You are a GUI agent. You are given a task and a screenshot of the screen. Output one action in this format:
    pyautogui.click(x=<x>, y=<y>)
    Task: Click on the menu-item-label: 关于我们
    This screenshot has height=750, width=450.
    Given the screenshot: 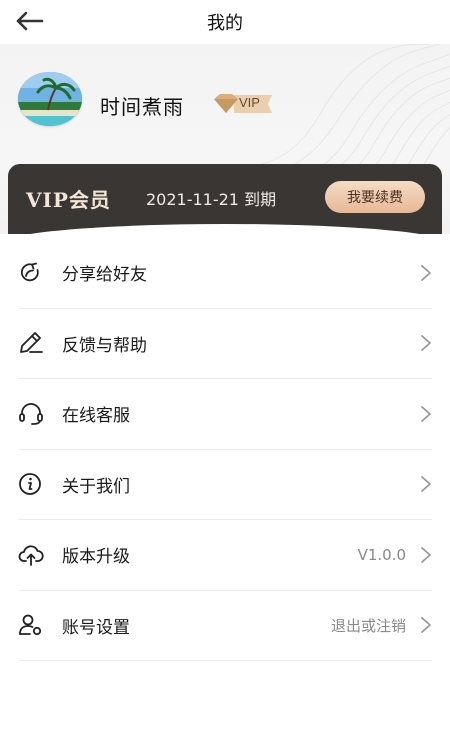 What is the action you would take?
    pyautogui.click(x=96, y=486)
    